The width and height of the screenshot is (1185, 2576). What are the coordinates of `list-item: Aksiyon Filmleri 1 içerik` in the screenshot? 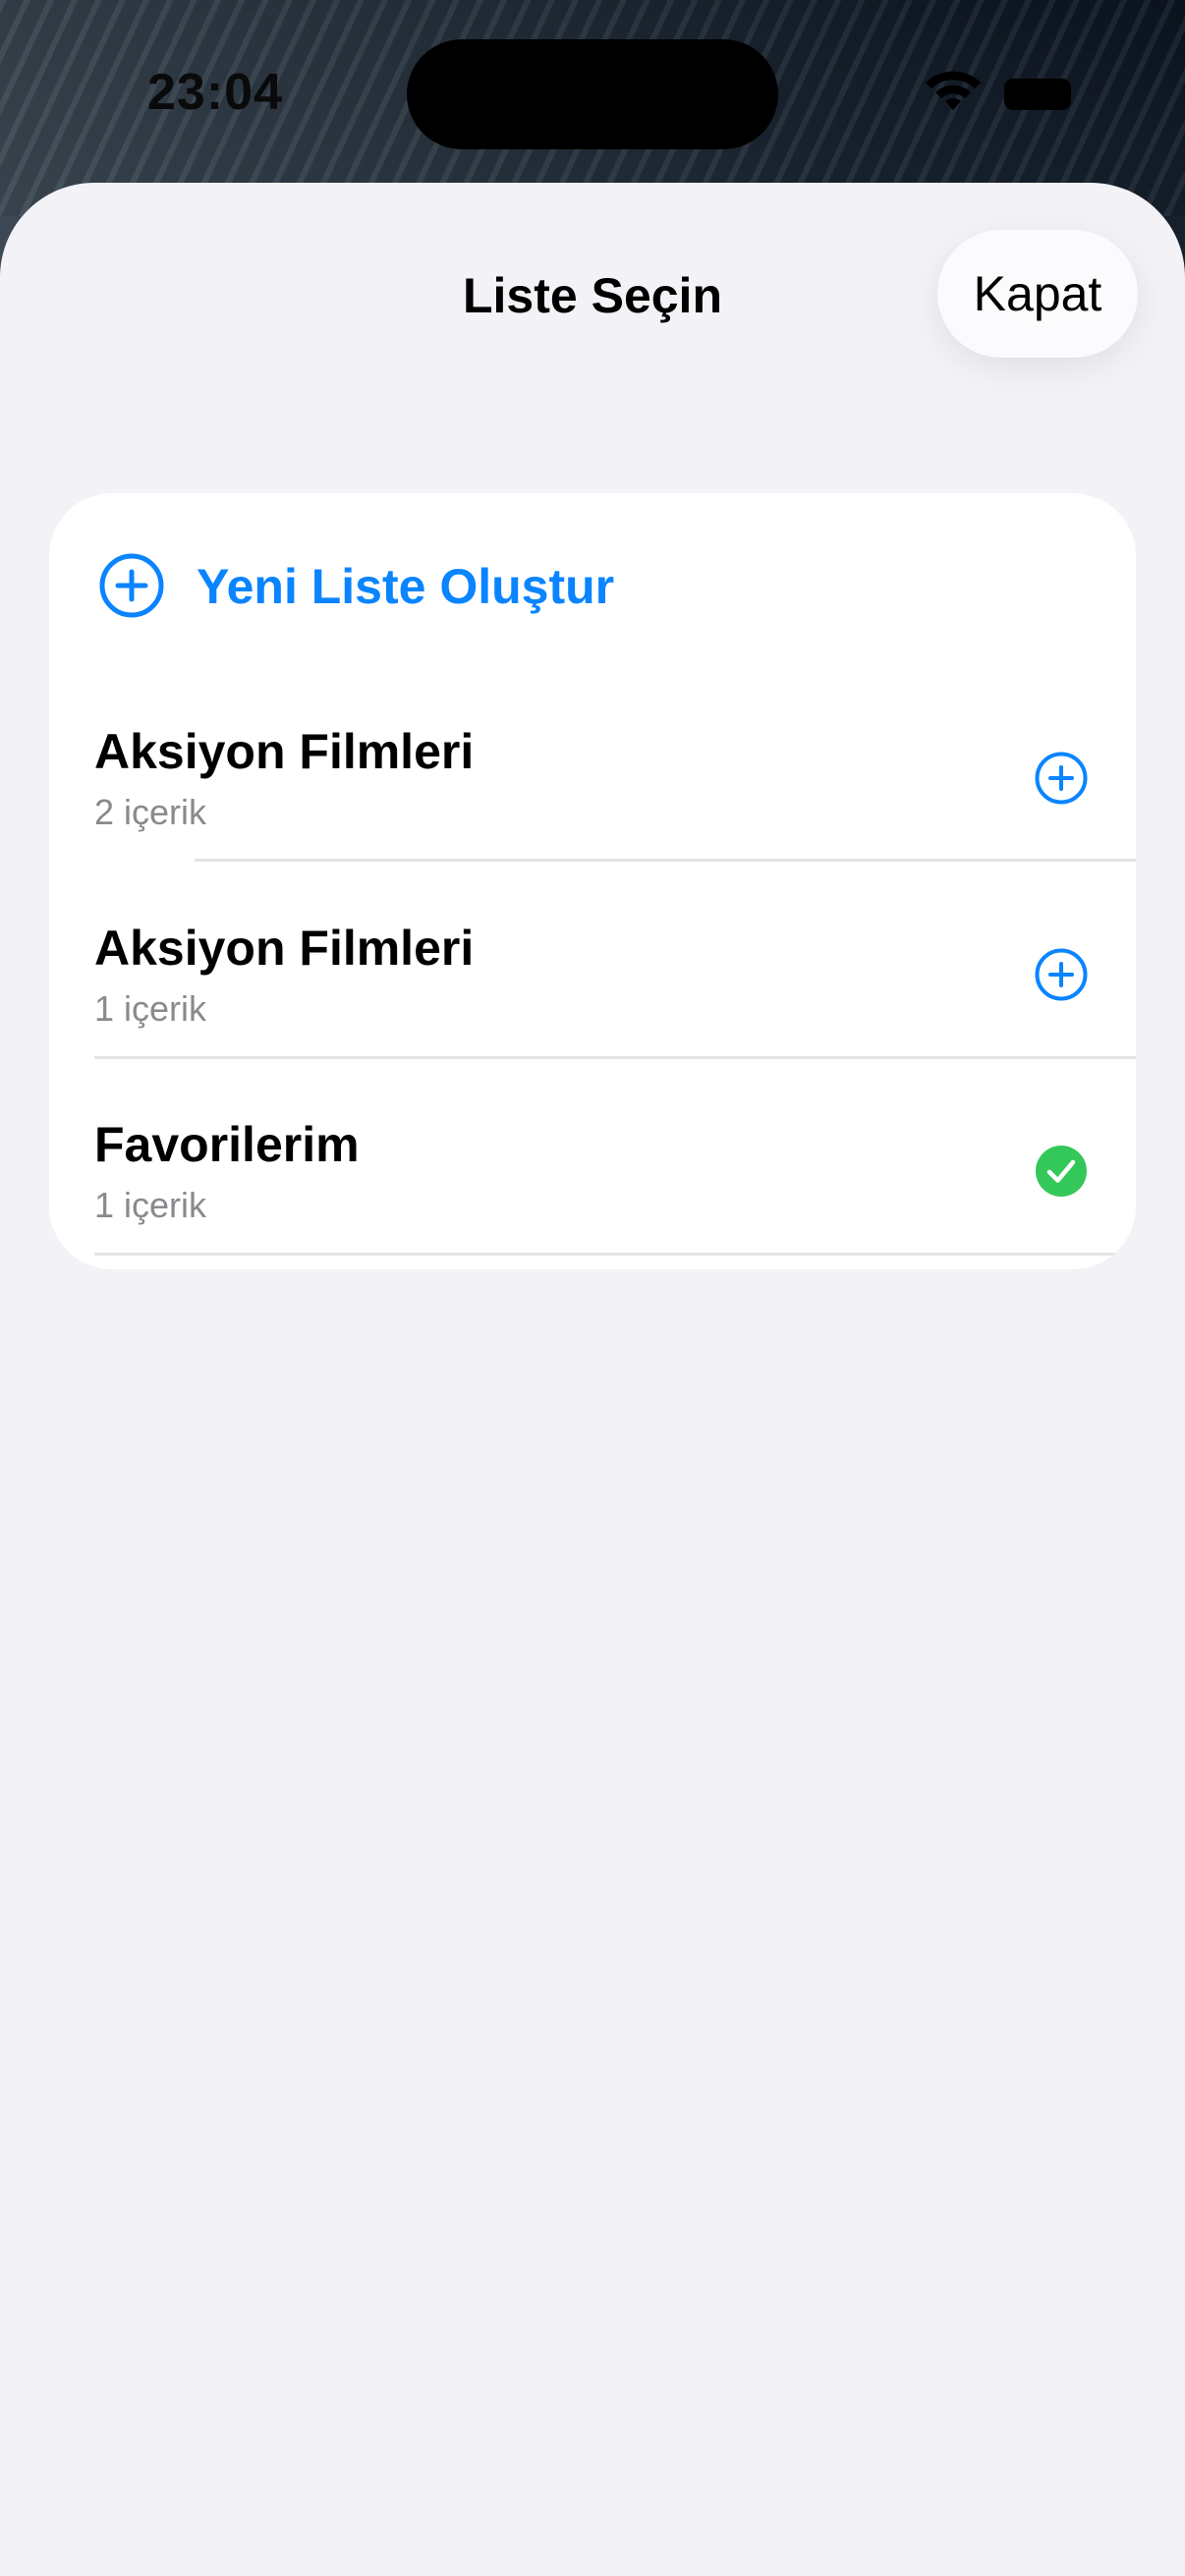 It's located at (592, 973).